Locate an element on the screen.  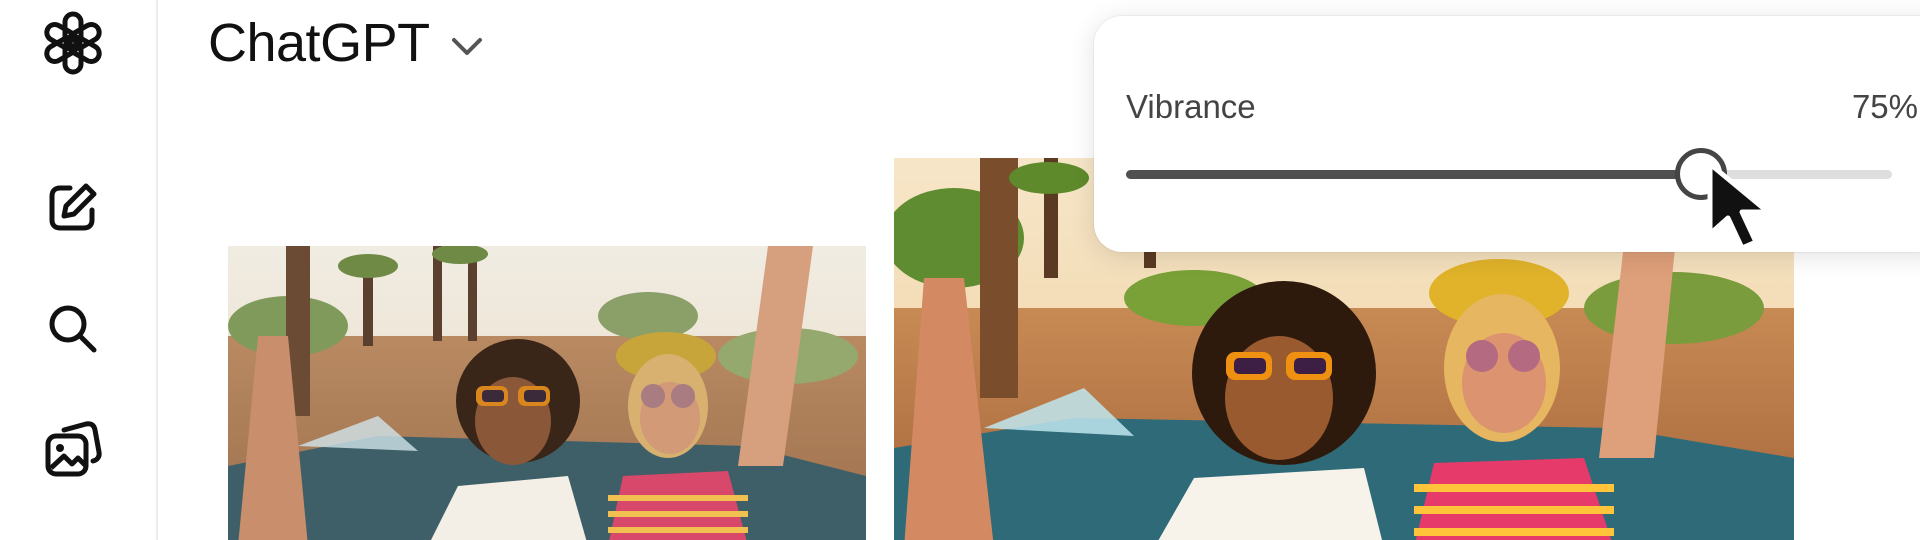
mouse-cursor-icon is located at coordinates (1740, 206).